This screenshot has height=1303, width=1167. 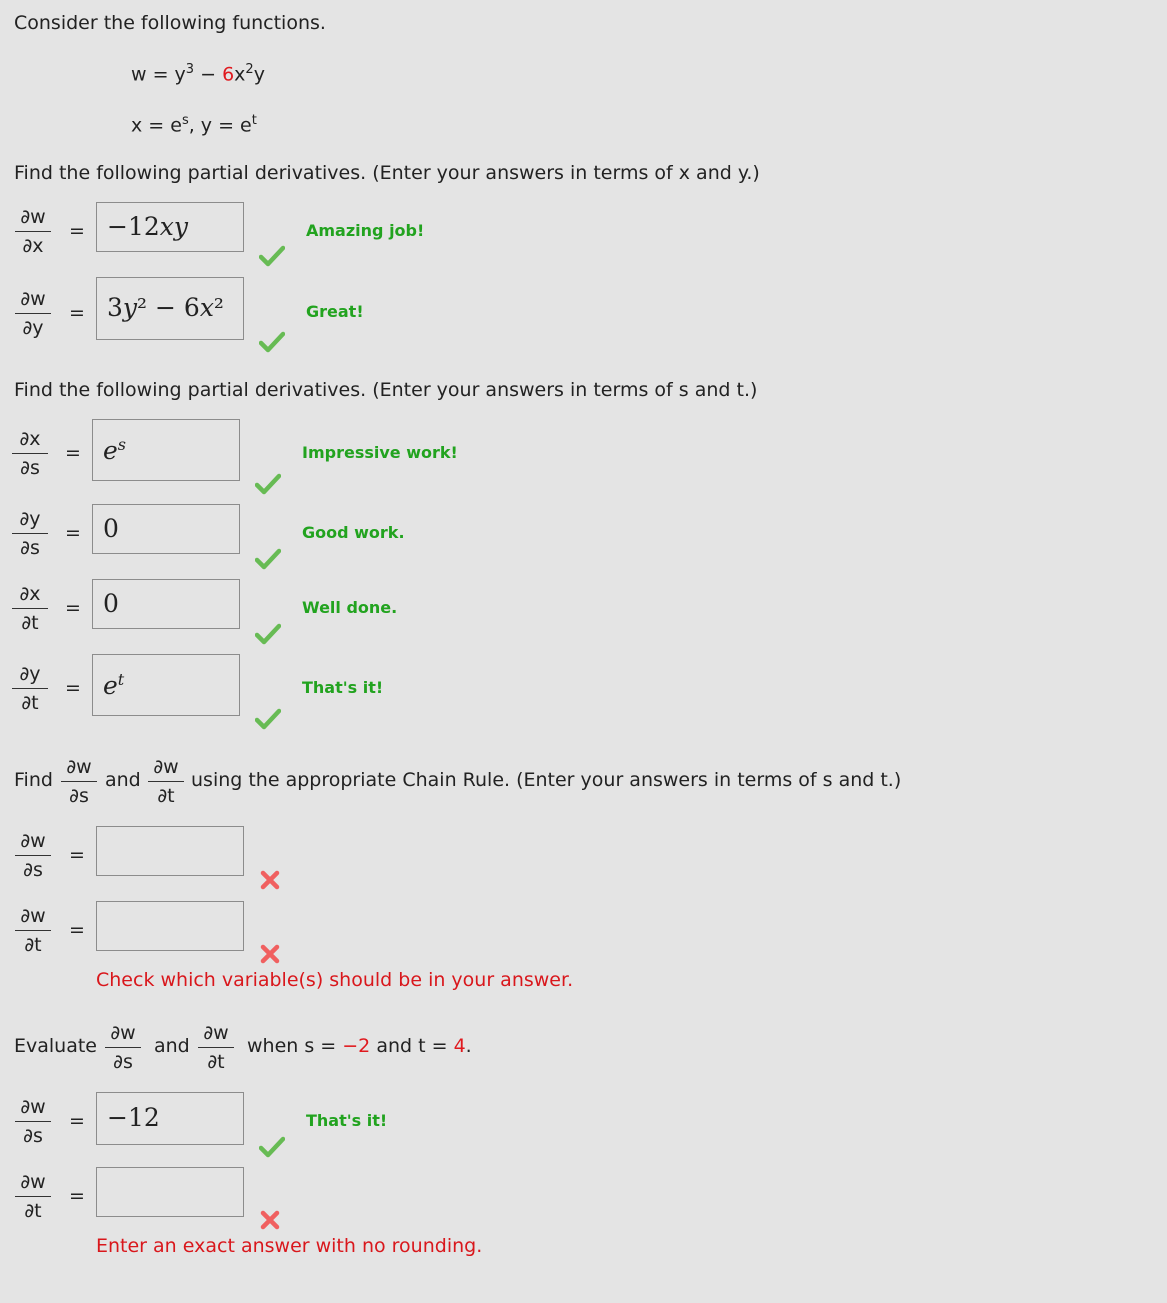 What do you see at coordinates (30, 453) in the screenshot?
I see `frac-dx-ds: ∂x ∂s` at bounding box center [30, 453].